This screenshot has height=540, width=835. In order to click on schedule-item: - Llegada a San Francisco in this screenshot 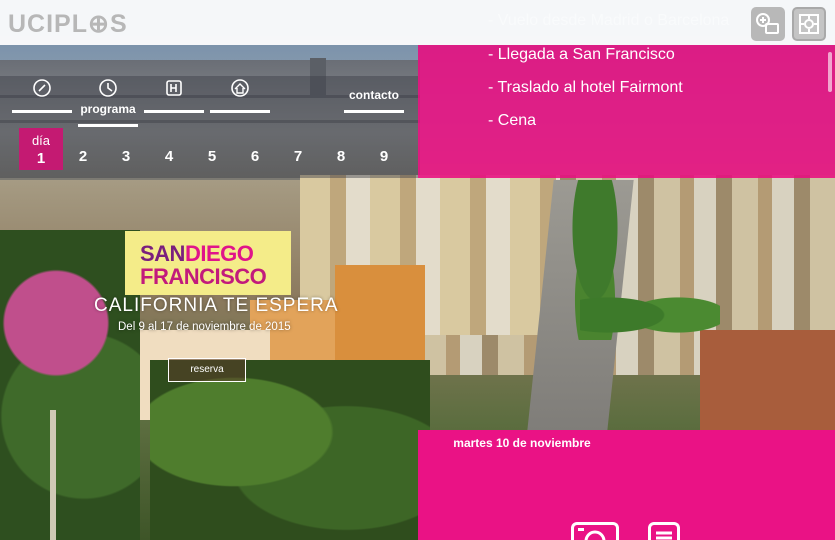, I will do `click(581, 54)`.